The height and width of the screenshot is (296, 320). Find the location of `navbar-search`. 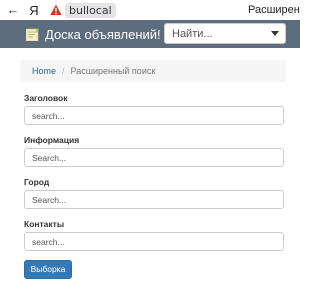

navbar-search is located at coordinates (225, 33).